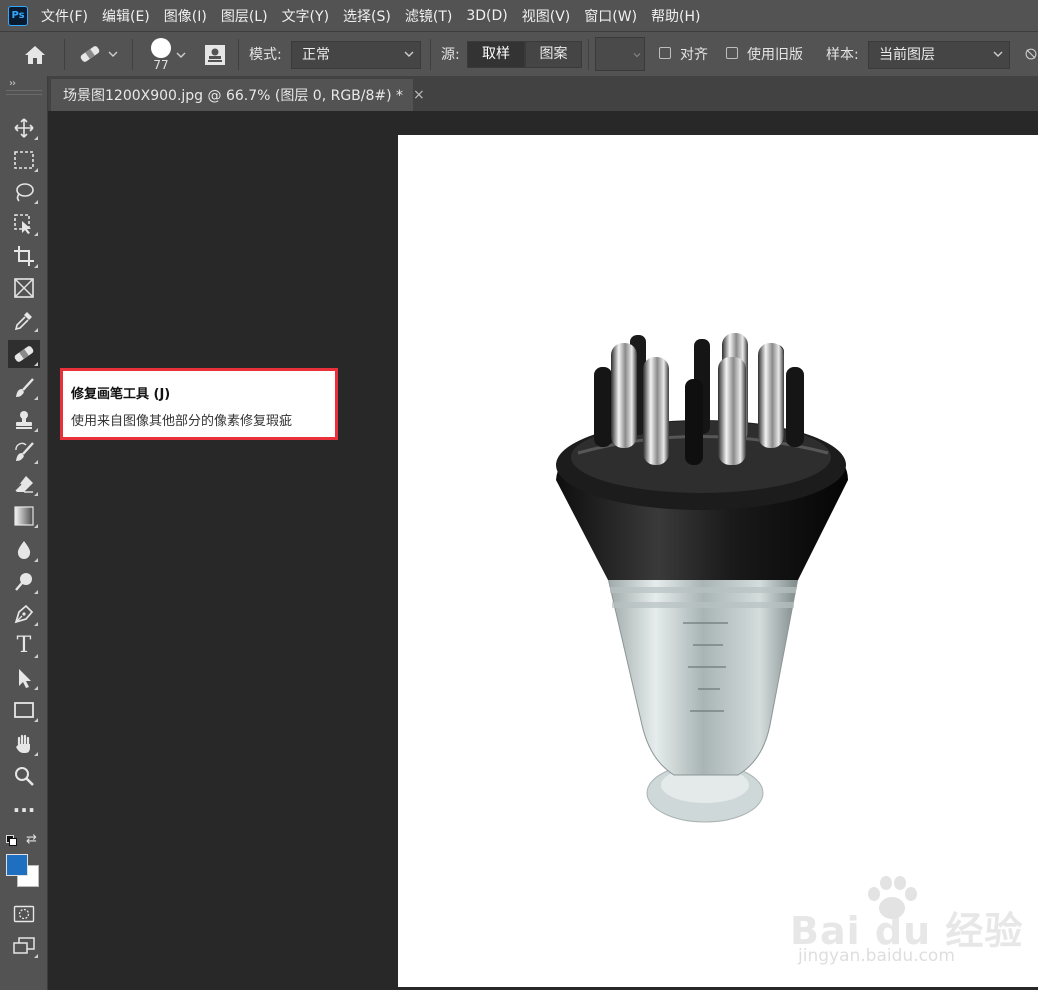  Describe the element at coordinates (24, 388) in the screenshot. I see `brush-tool` at that location.